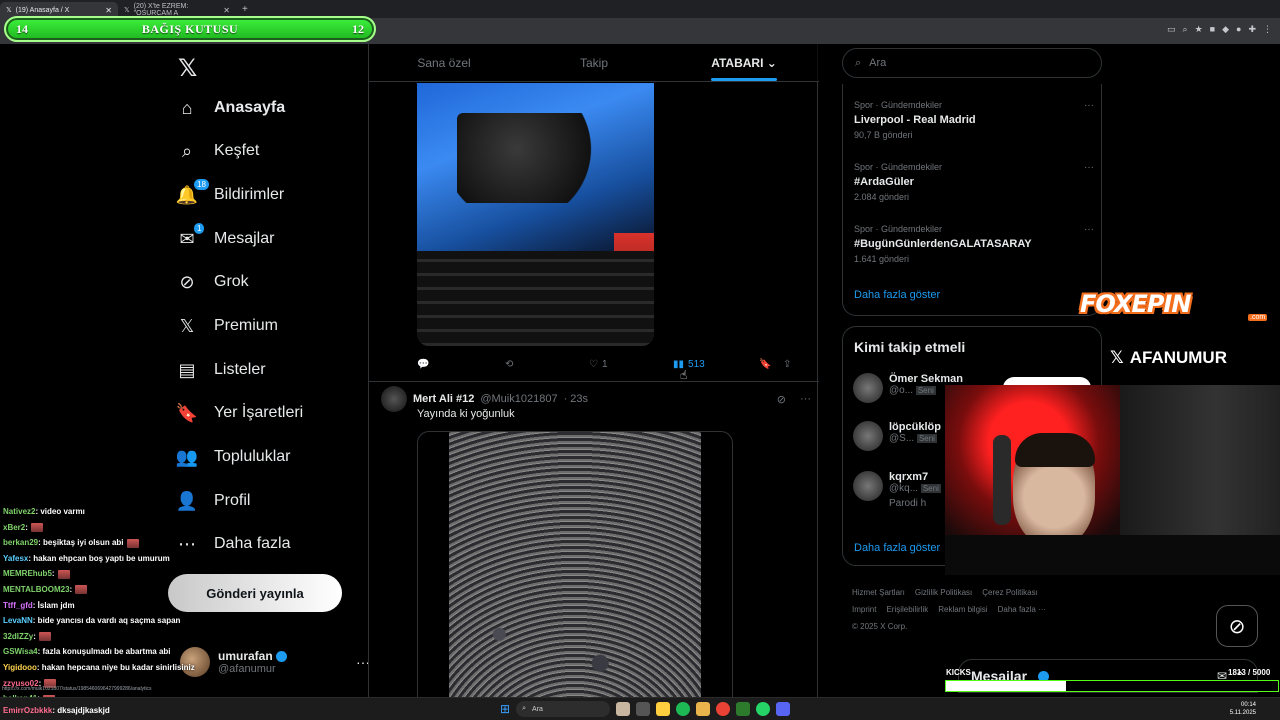 Image resolution: width=1280 pixels, height=720 pixels. What do you see at coordinates (910, 347) in the screenshot?
I see `who-to-follow-title: Kimi takip etmeli` at bounding box center [910, 347].